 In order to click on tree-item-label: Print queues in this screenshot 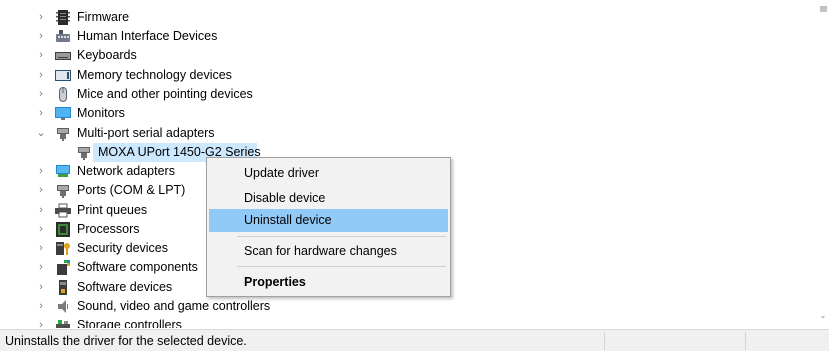, I will do `click(112, 210)`.